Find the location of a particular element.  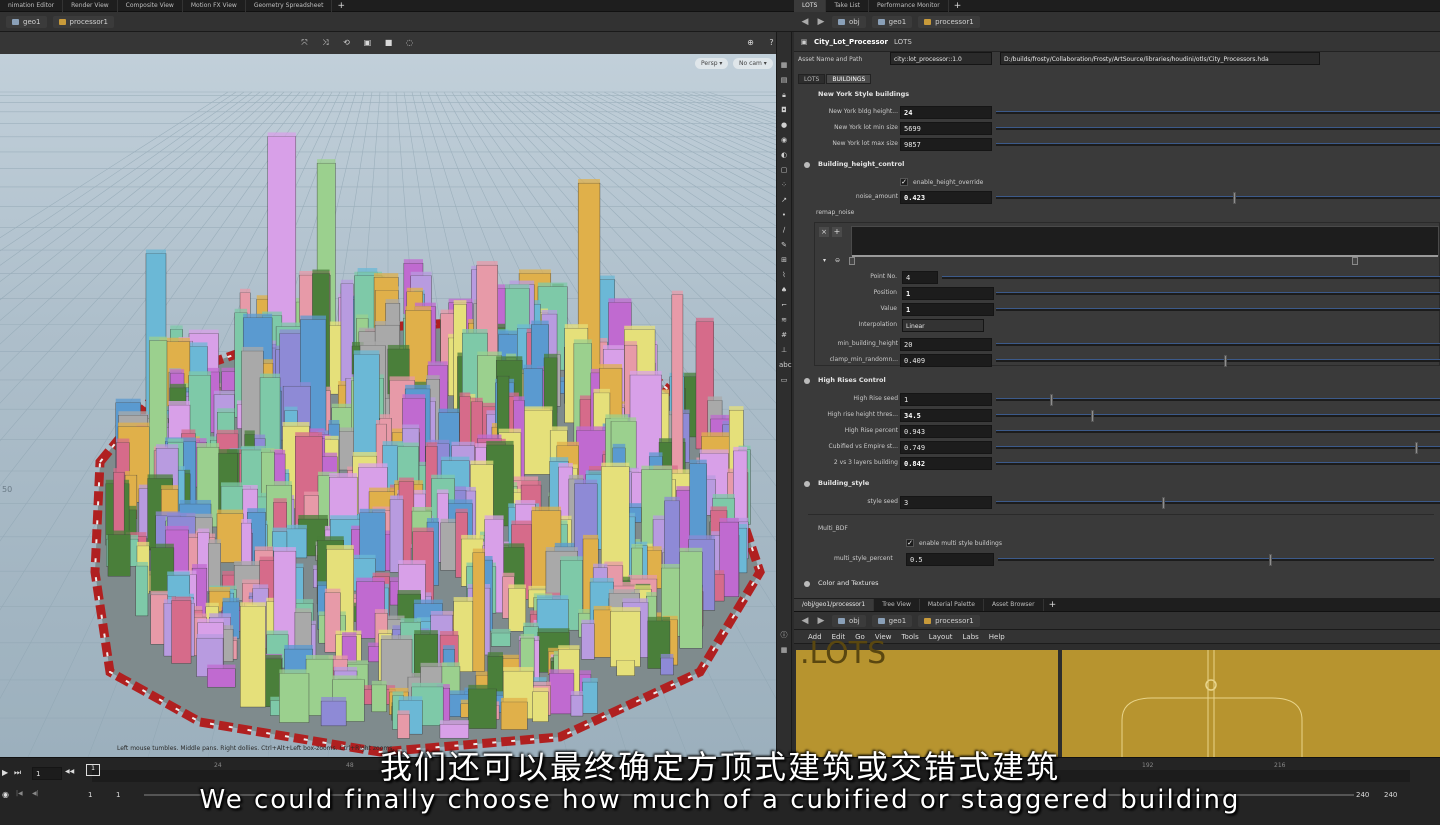

ramp-curve-area is located at coordinates (1145, 241).